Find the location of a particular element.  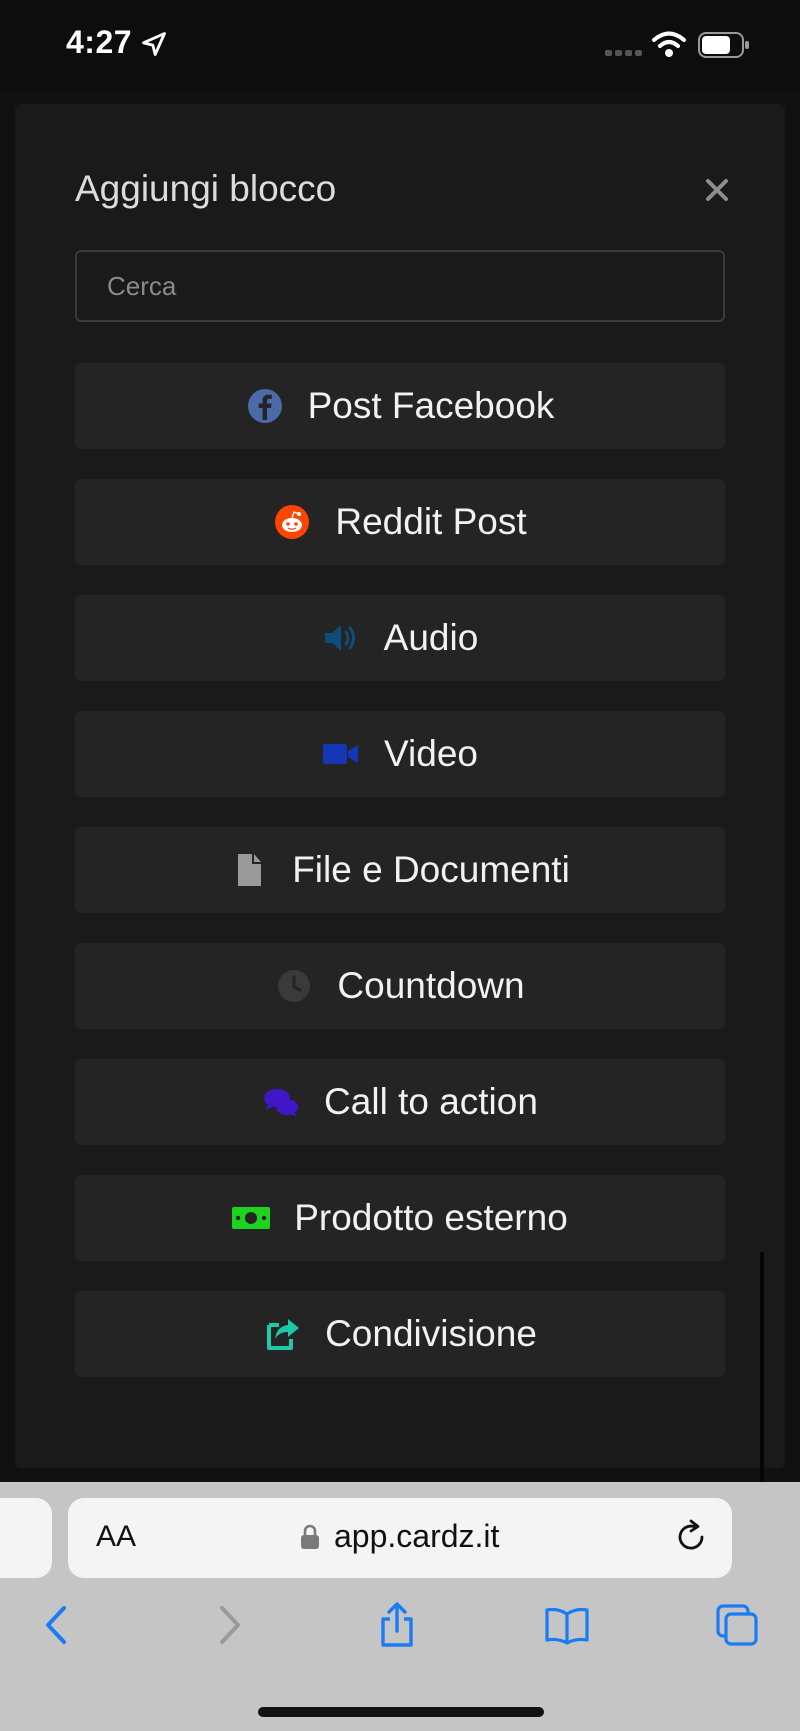

speaker-icon is located at coordinates (341, 638).